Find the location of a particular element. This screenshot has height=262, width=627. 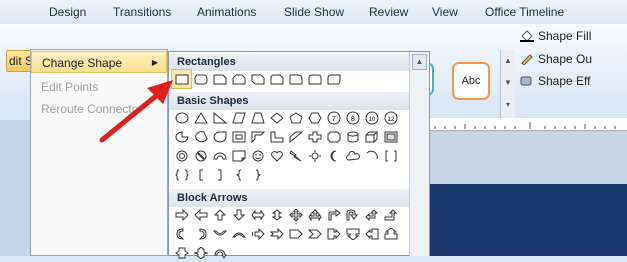

left-arrow-callout-shape is located at coordinates (371, 234).